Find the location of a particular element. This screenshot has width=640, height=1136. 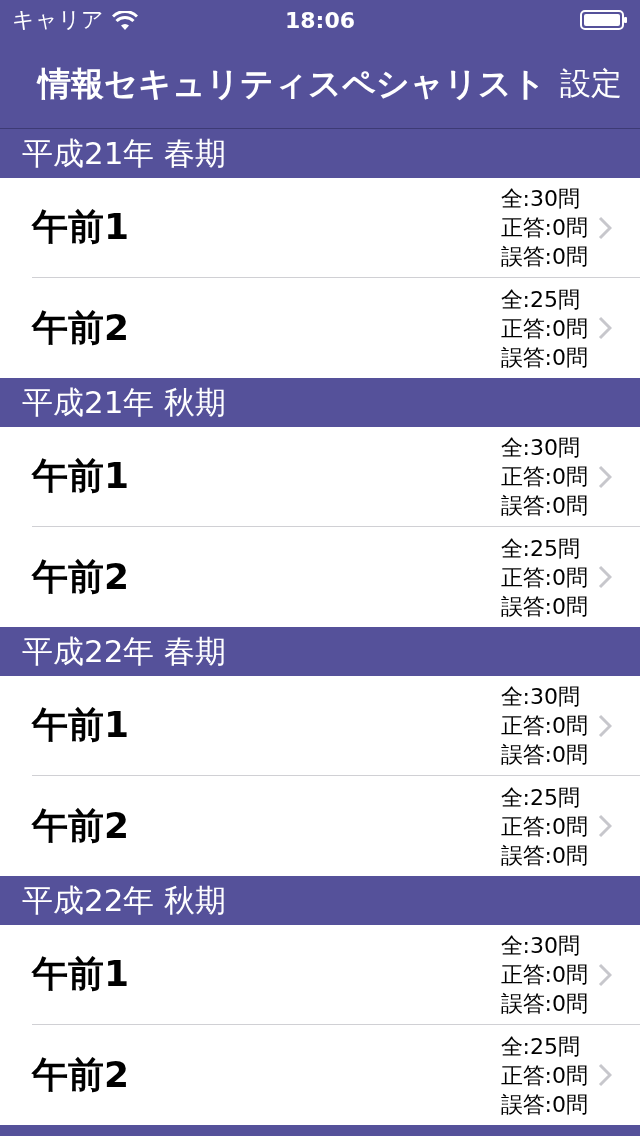

carrier-label: キャリア is located at coordinates (58, 20).